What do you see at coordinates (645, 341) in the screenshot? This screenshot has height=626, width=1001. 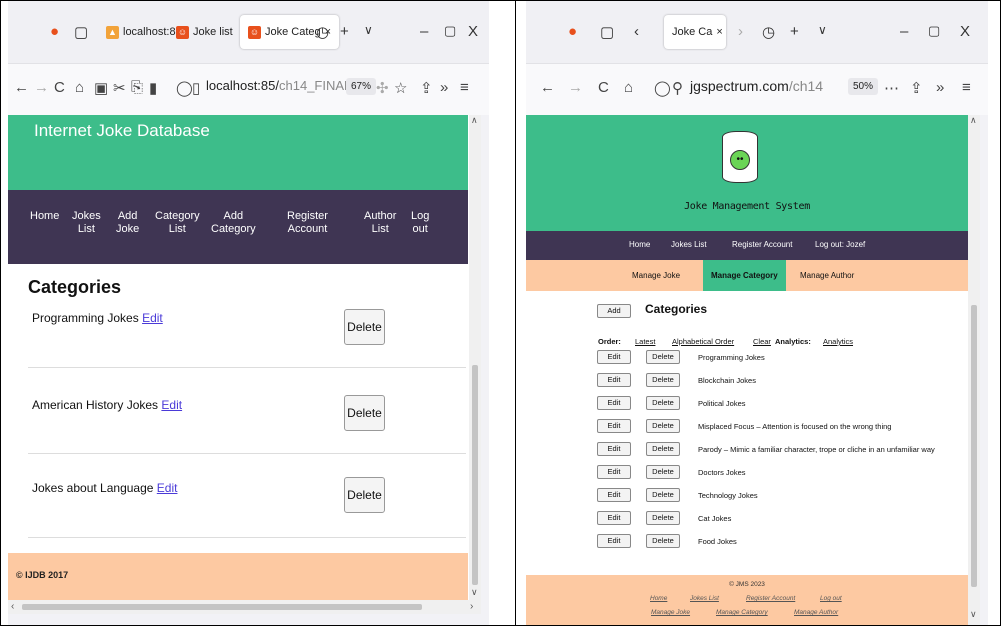 I see `order-latest-link: Latest` at bounding box center [645, 341].